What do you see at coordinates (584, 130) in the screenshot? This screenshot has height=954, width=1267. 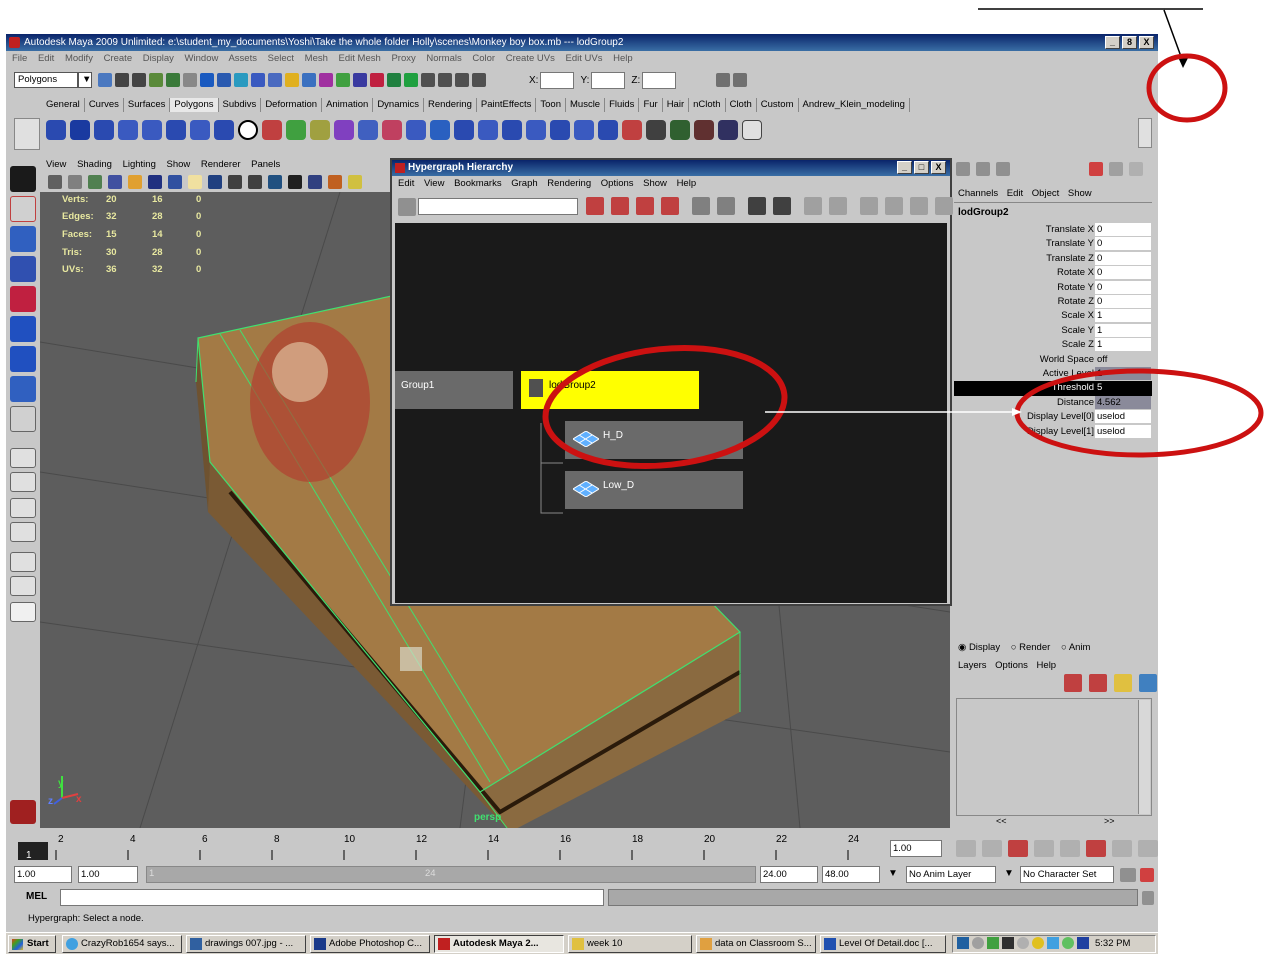 I see `poke-icon` at bounding box center [584, 130].